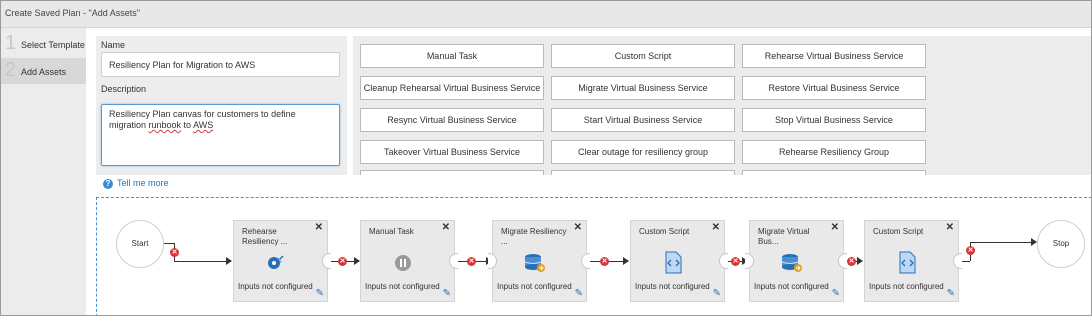  I want to click on description-label: Description, so click(124, 89).